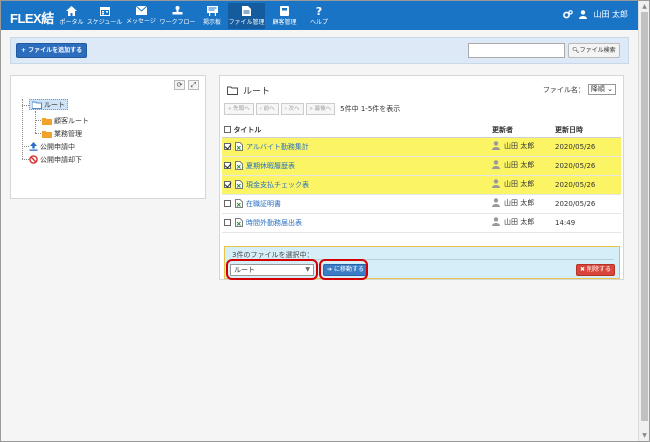  What do you see at coordinates (177, 10) in the screenshot?
I see `stamp-icon` at bounding box center [177, 10].